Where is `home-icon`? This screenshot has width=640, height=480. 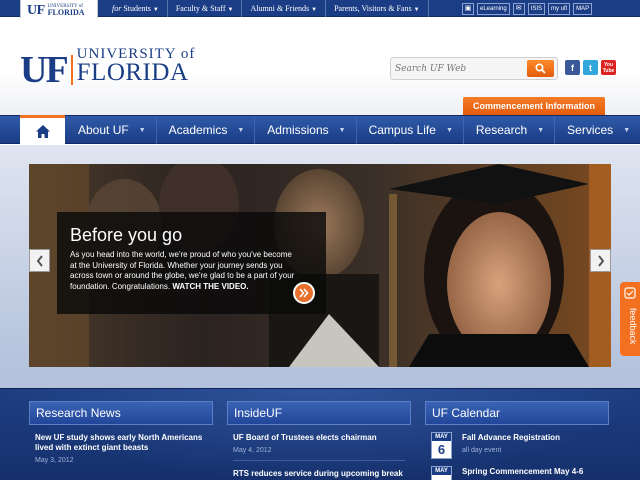 home-icon is located at coordinates (42, 131).